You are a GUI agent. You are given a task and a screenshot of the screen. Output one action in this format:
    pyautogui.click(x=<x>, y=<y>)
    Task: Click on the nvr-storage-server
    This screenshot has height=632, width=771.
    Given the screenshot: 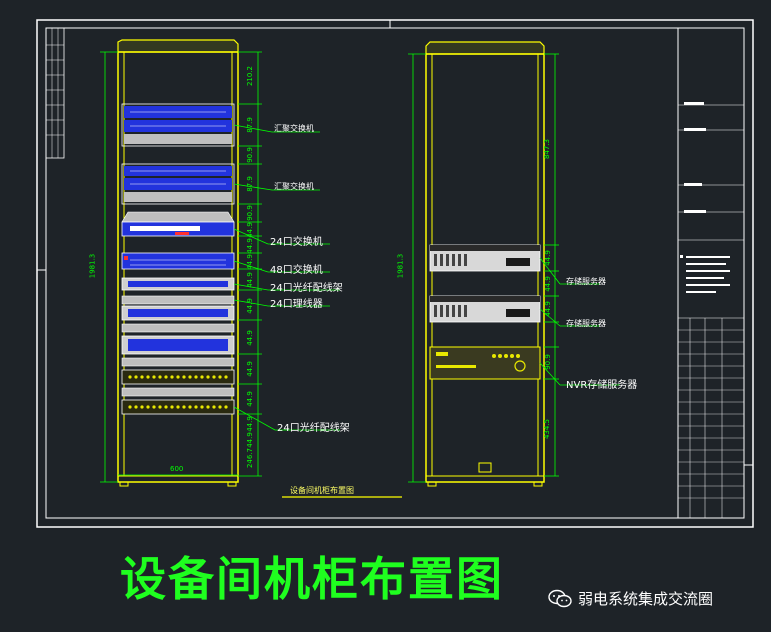 What is the action you would take?
    pyautogui.click(x=485, y=363)
    